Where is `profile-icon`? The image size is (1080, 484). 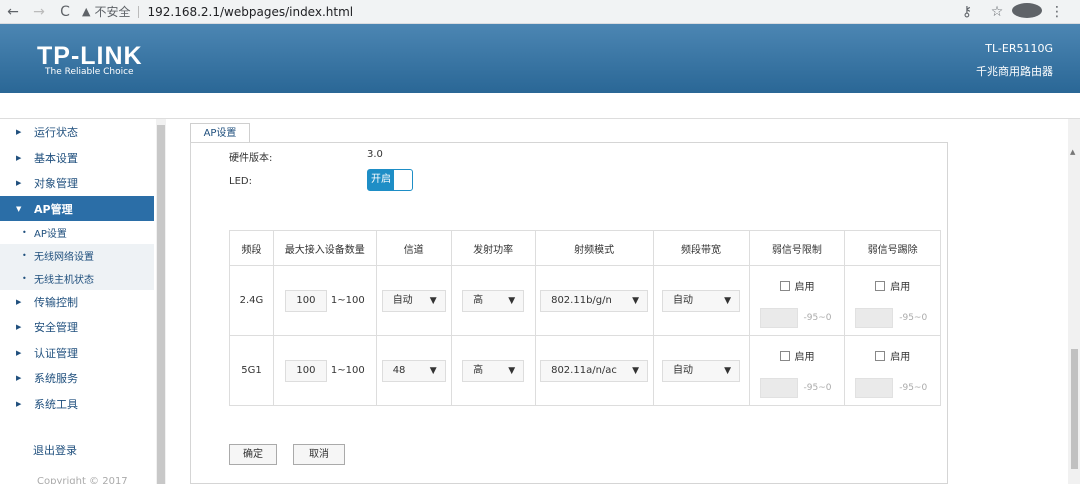
profile-icon is located at coordinates (1027, 12).